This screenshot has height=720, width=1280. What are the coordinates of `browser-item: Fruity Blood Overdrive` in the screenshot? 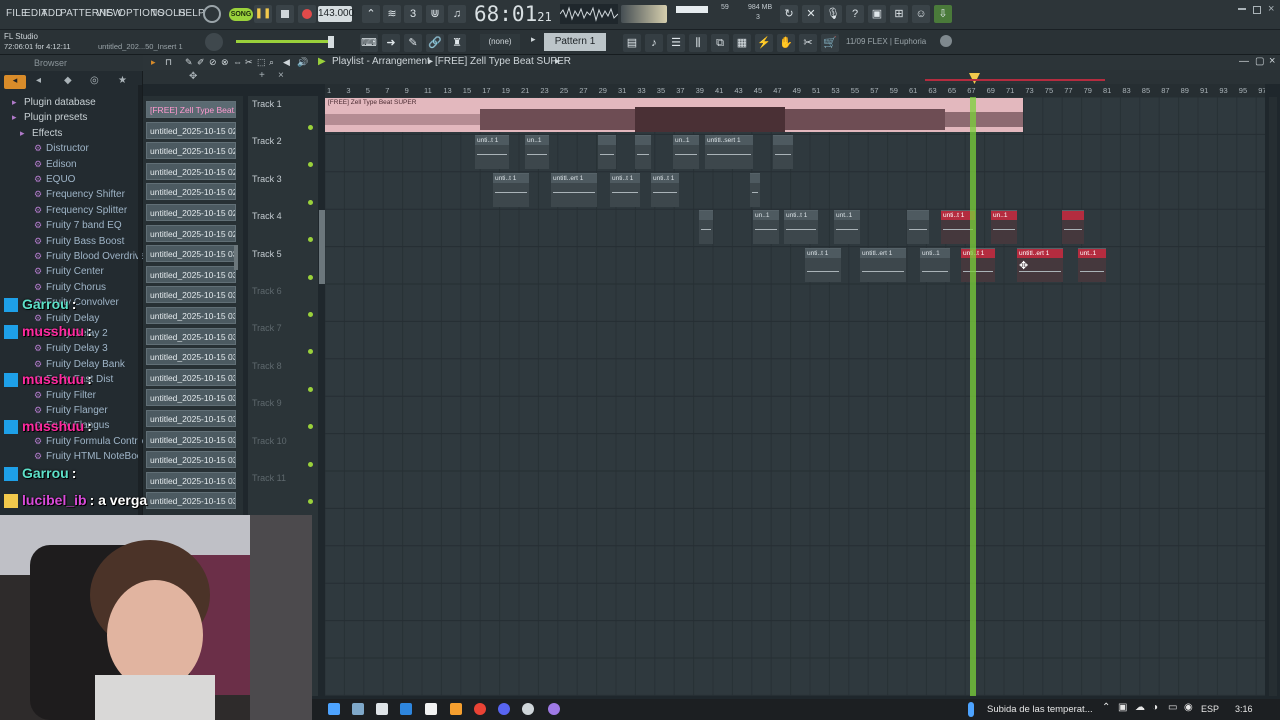 It's located at (95, 256).